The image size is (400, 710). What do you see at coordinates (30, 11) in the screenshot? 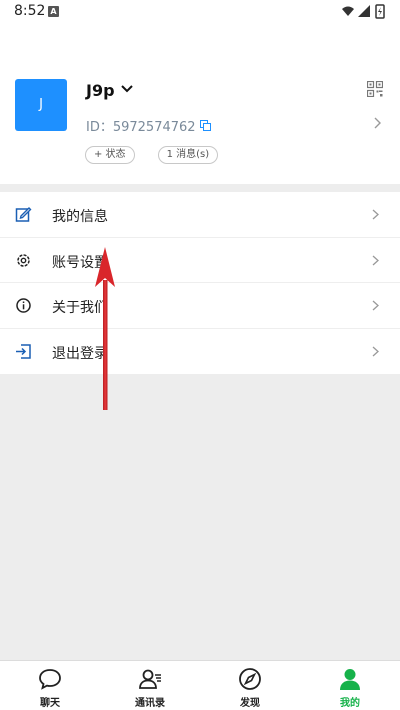
I see `status-time: 8:52` at bounding box center [30, 11].